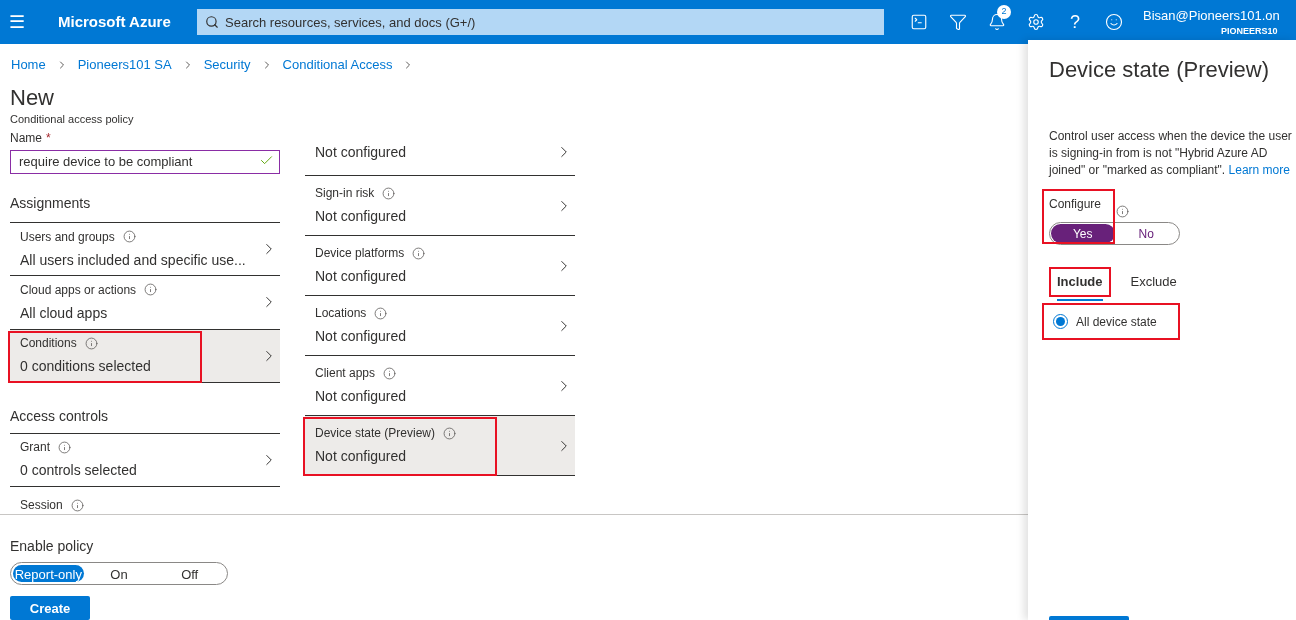  What do you see at coordinates (41, 505) in the screenshot?
I see `item-label: Session` at bounding box center [41, 505].